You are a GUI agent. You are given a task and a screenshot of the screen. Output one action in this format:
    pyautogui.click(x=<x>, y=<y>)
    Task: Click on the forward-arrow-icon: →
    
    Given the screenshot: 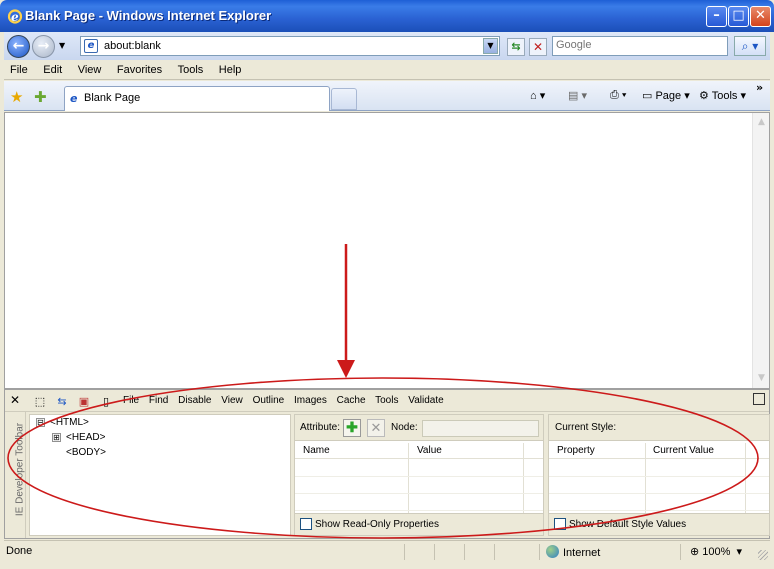 What is the action you would take?
    pyautogui.click(x=43, y=46)
    